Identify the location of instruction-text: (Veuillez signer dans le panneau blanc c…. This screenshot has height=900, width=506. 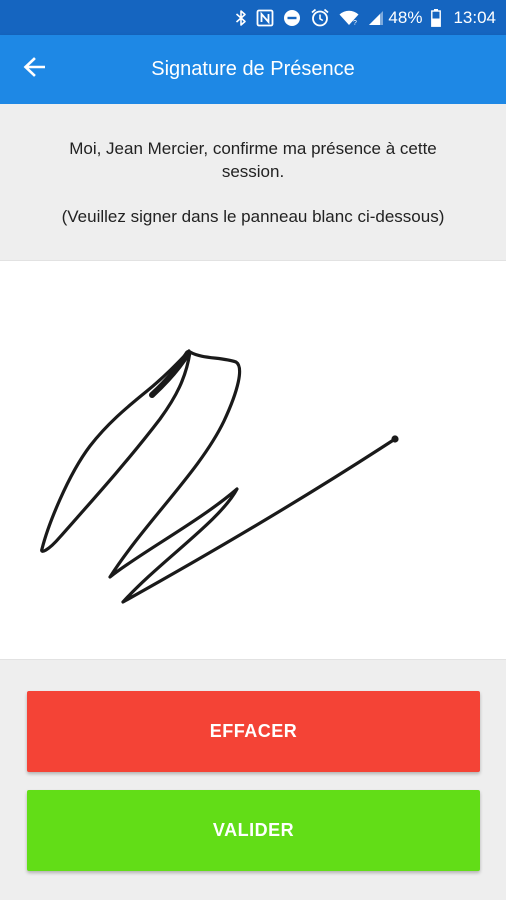
(253, 216).